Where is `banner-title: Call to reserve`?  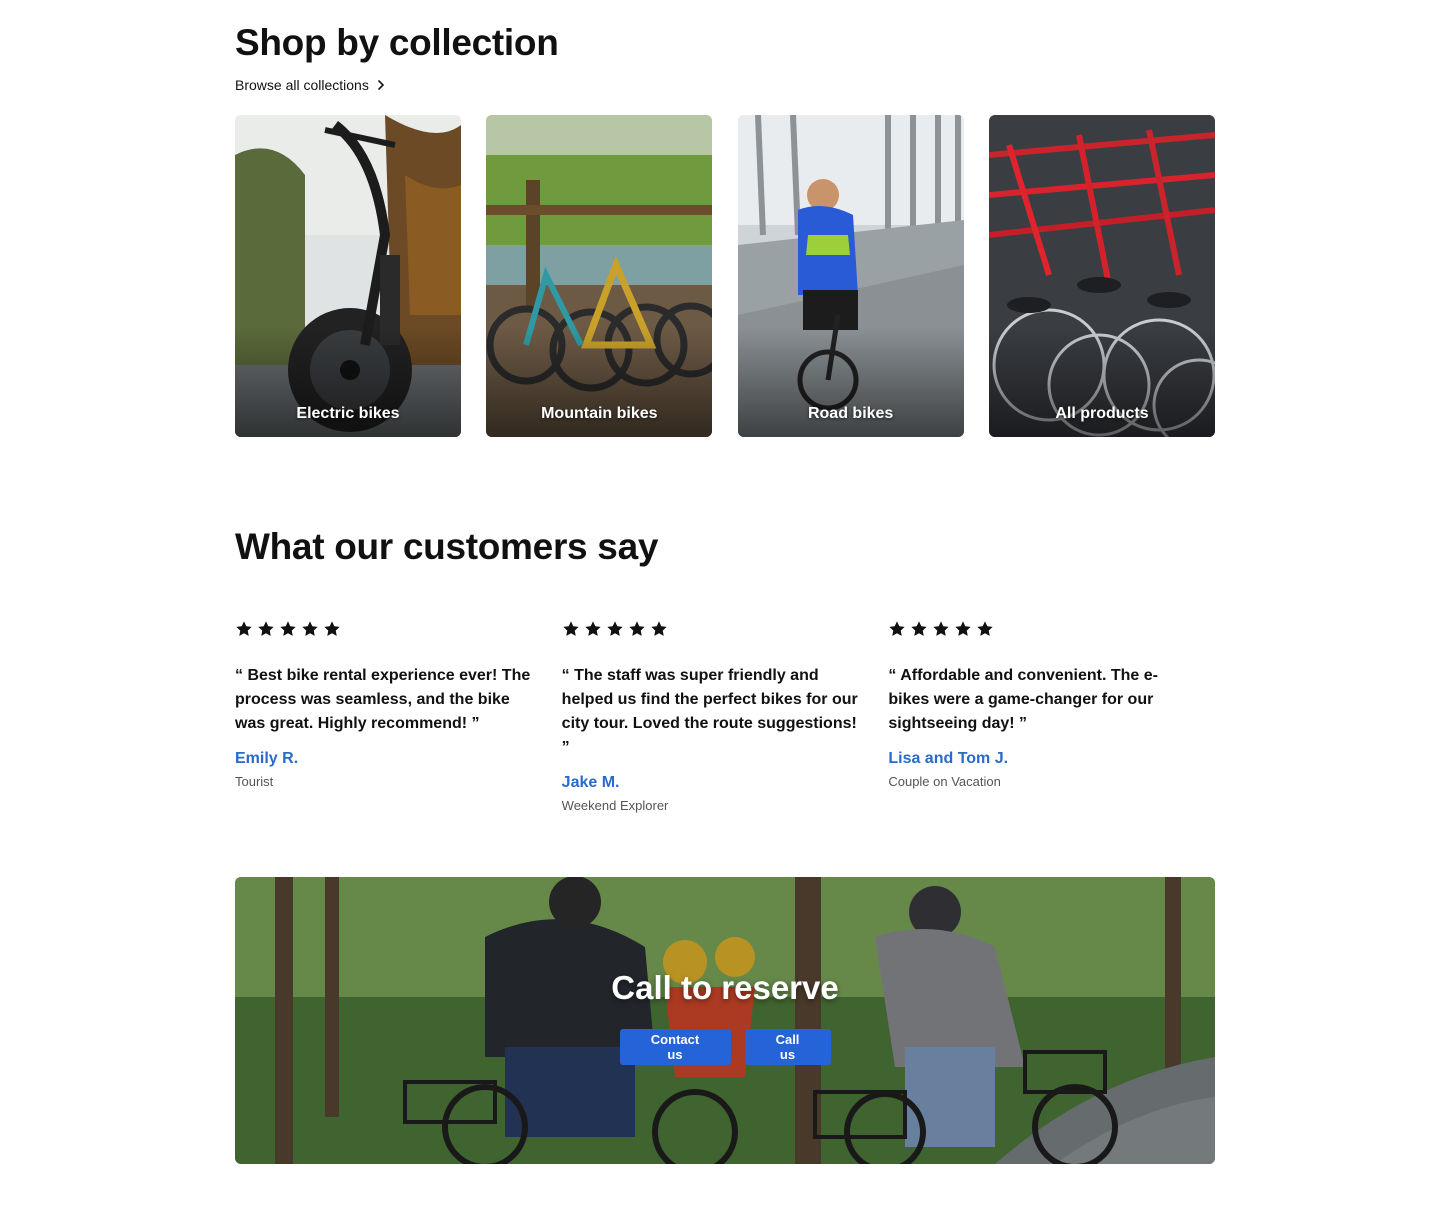
banner-title: Call to reserve is located at coordinates (725, 987).